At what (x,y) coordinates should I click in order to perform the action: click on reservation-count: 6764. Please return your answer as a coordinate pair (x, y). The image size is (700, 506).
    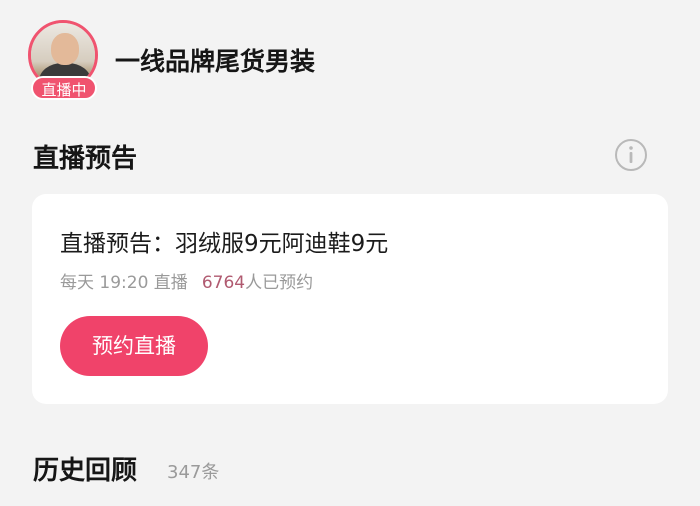
    Looking at the image, I should click on (223, 283).